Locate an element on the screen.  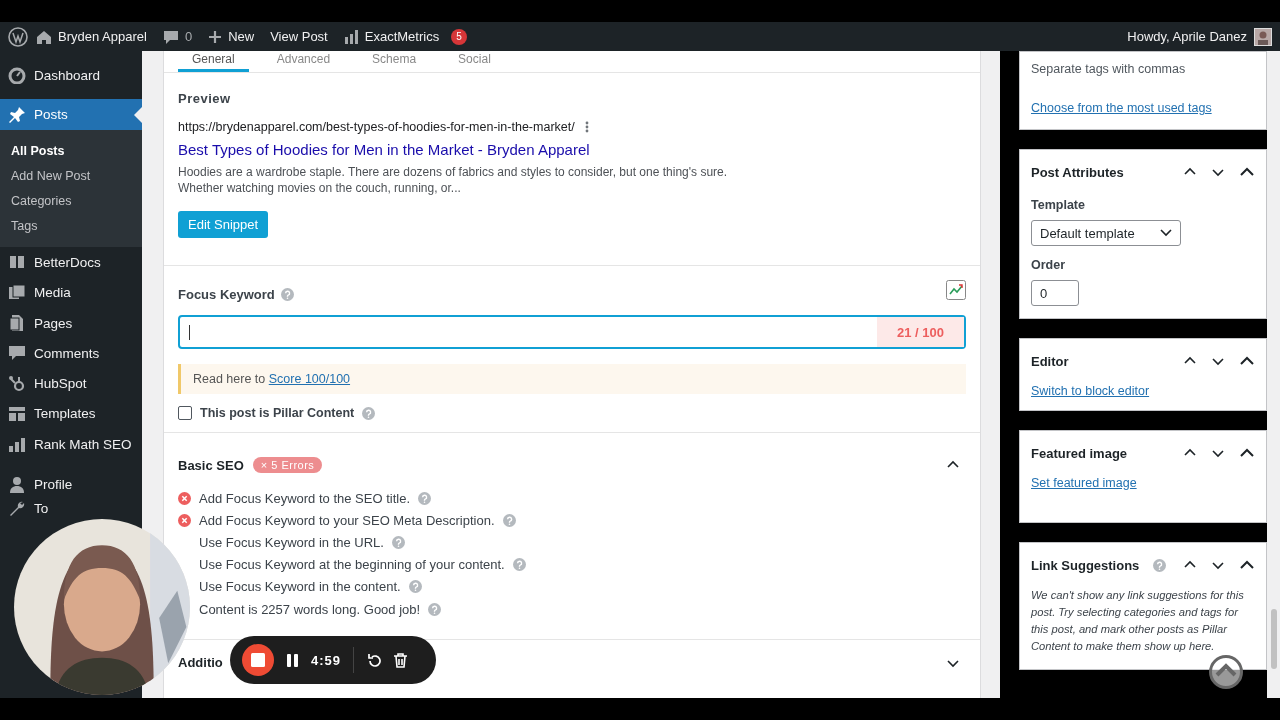
link-suggestions-text: We can't show any link suggestions for this post. Try selecting categories and tags for this post, and mark other posts as Pillar Content to make them show up here. is located at coordinates (1138, 621).